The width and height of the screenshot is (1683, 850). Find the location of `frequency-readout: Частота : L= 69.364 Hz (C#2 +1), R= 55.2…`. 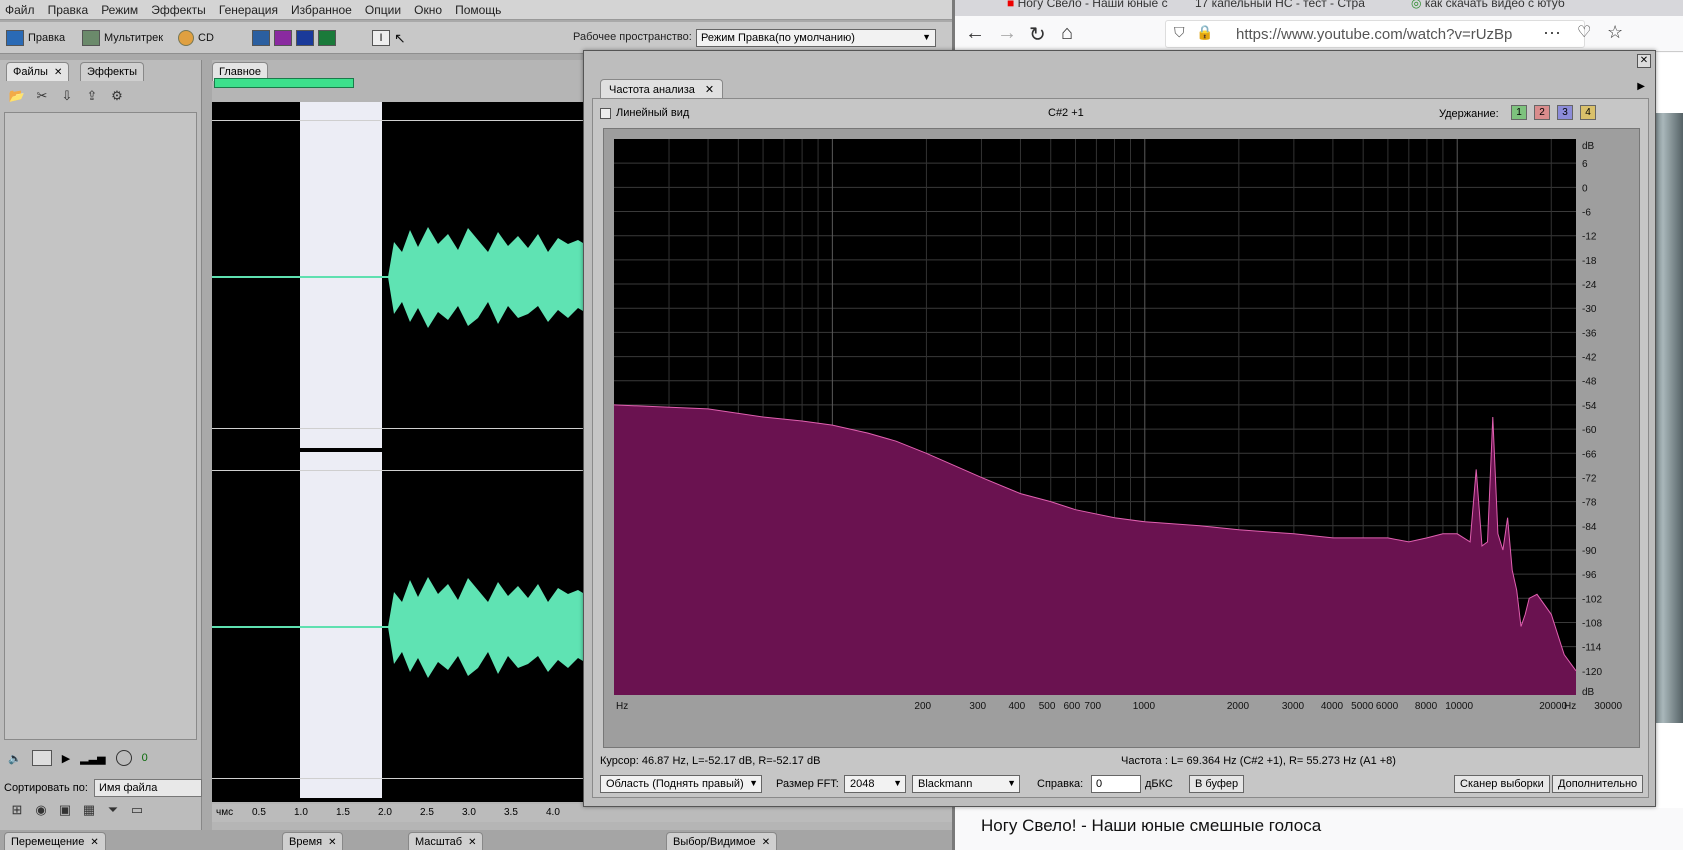

frequency-readout: Частота : L= 69.364 Hz (C#2 +1), R= 55.2… is located at coordinates (1258, 761).